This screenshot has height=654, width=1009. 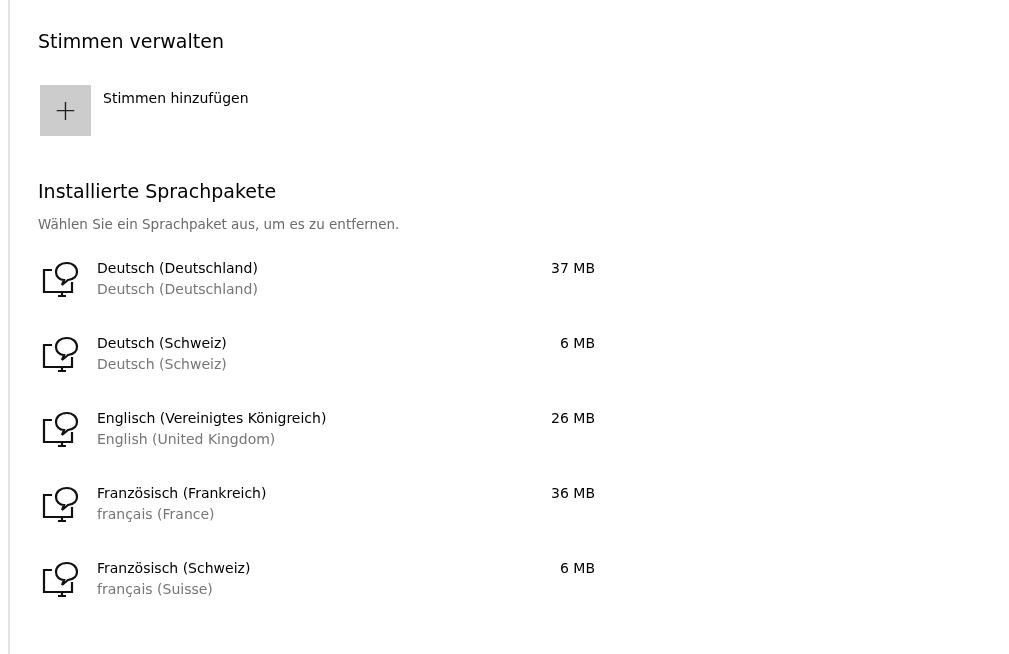 I want to click on add-voices-label: Stimmen hinzufügen, so click(x=176, y=98).